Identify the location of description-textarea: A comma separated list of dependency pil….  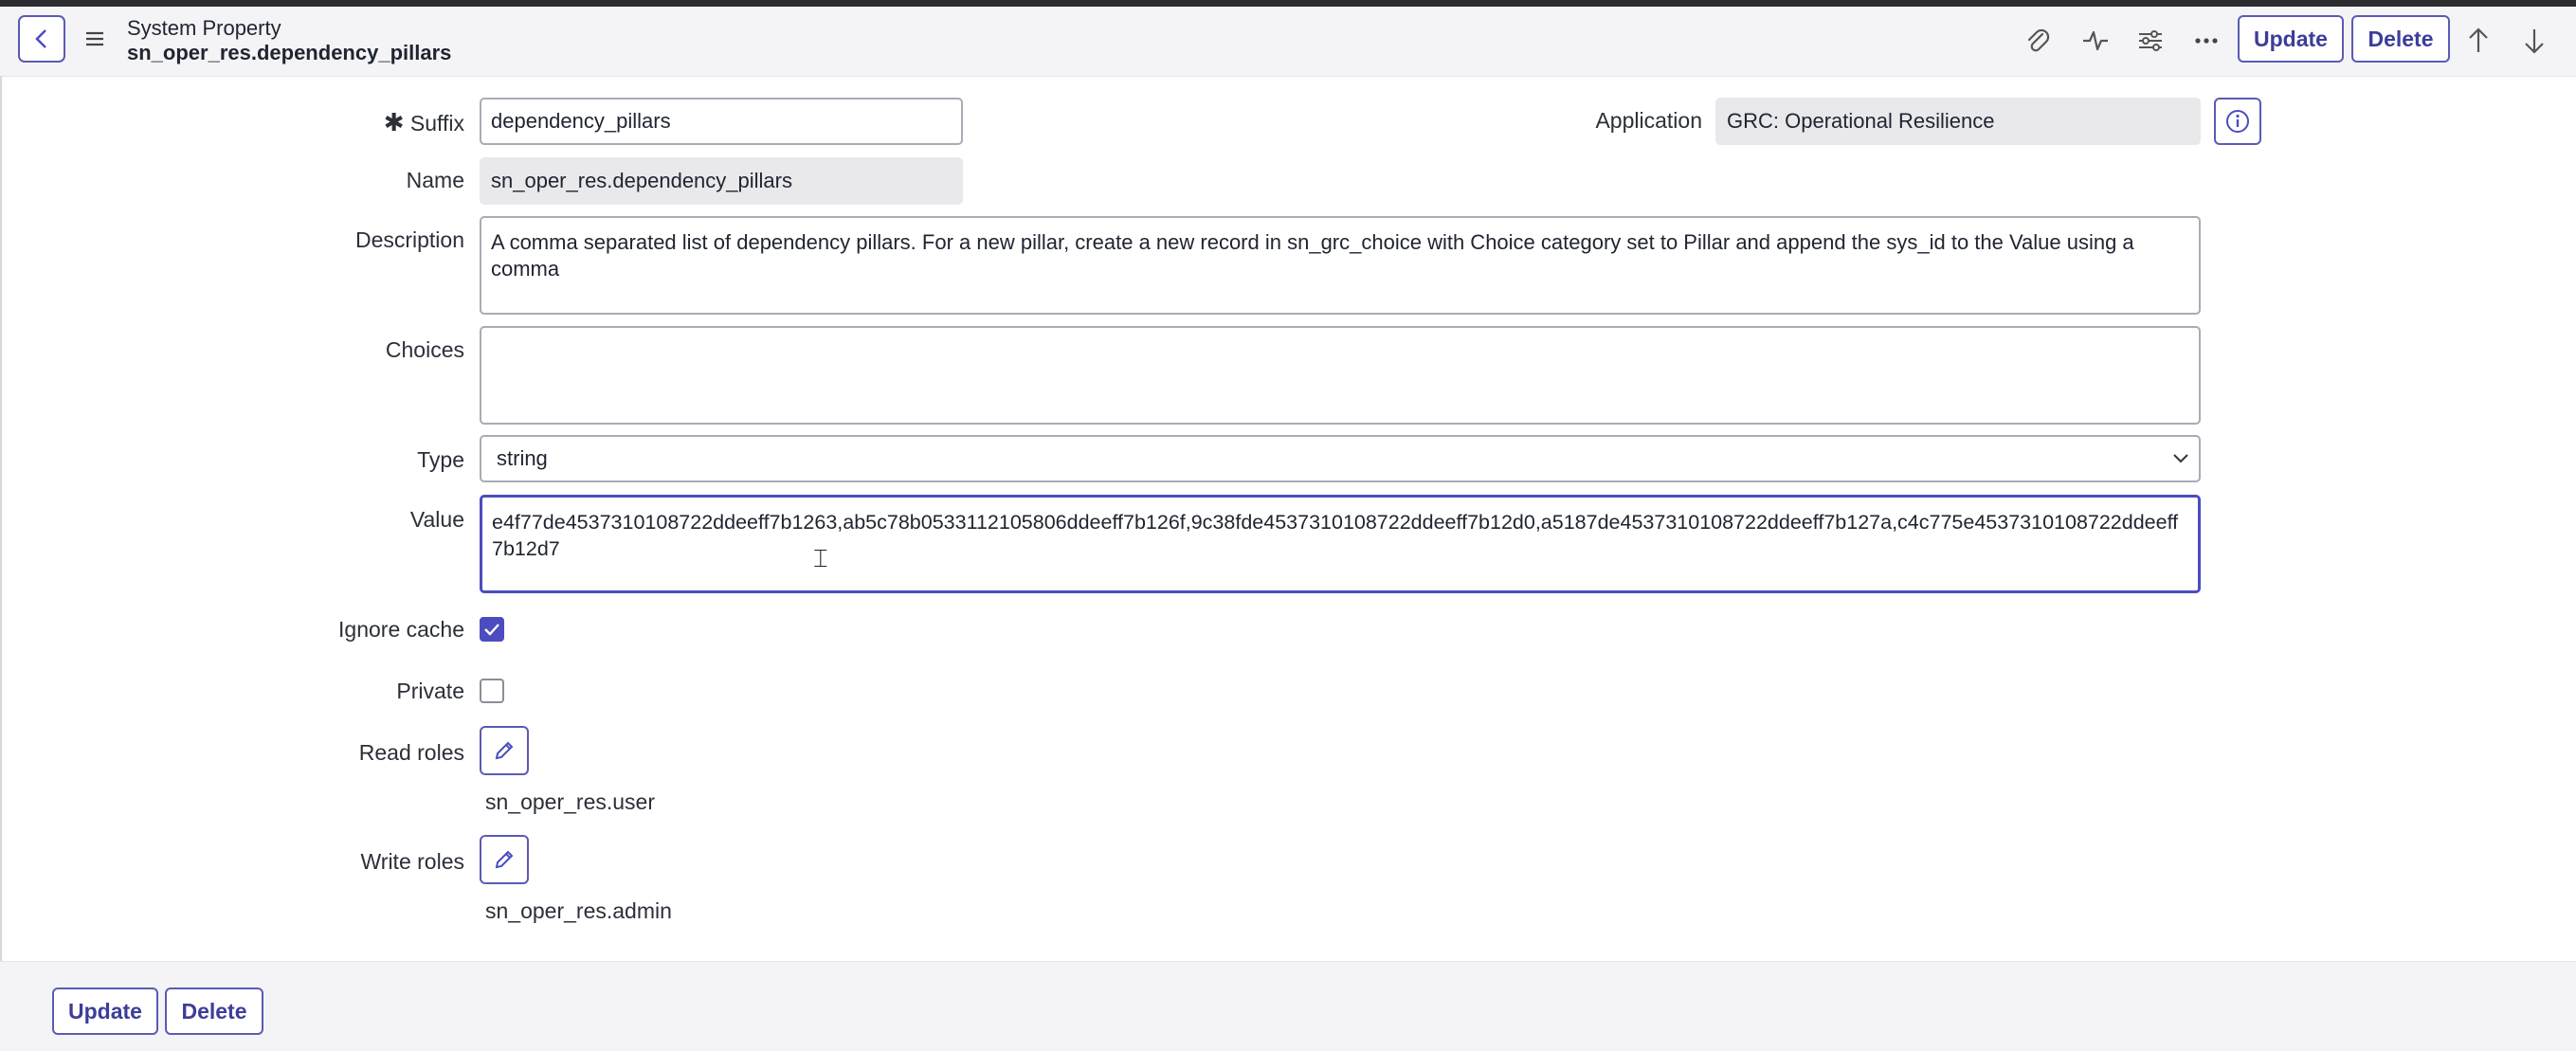
(1340, 265).